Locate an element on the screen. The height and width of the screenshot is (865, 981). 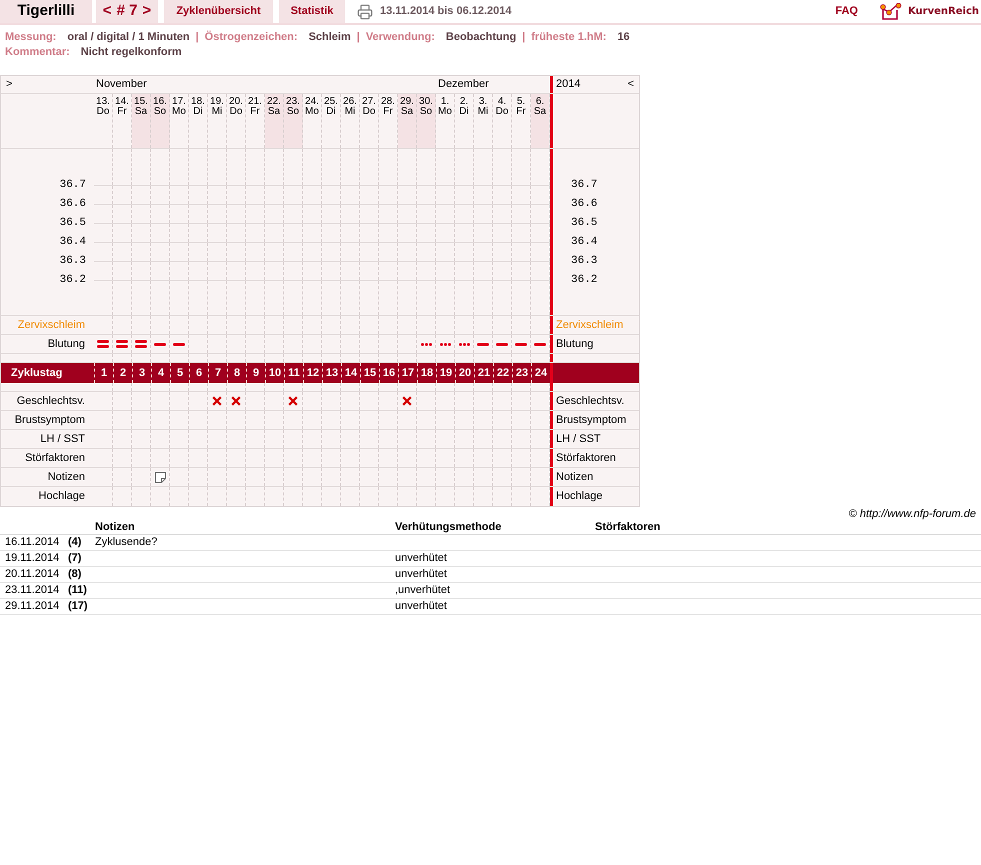
cycle-day-number: 21 is located at coordinates (484, 373).